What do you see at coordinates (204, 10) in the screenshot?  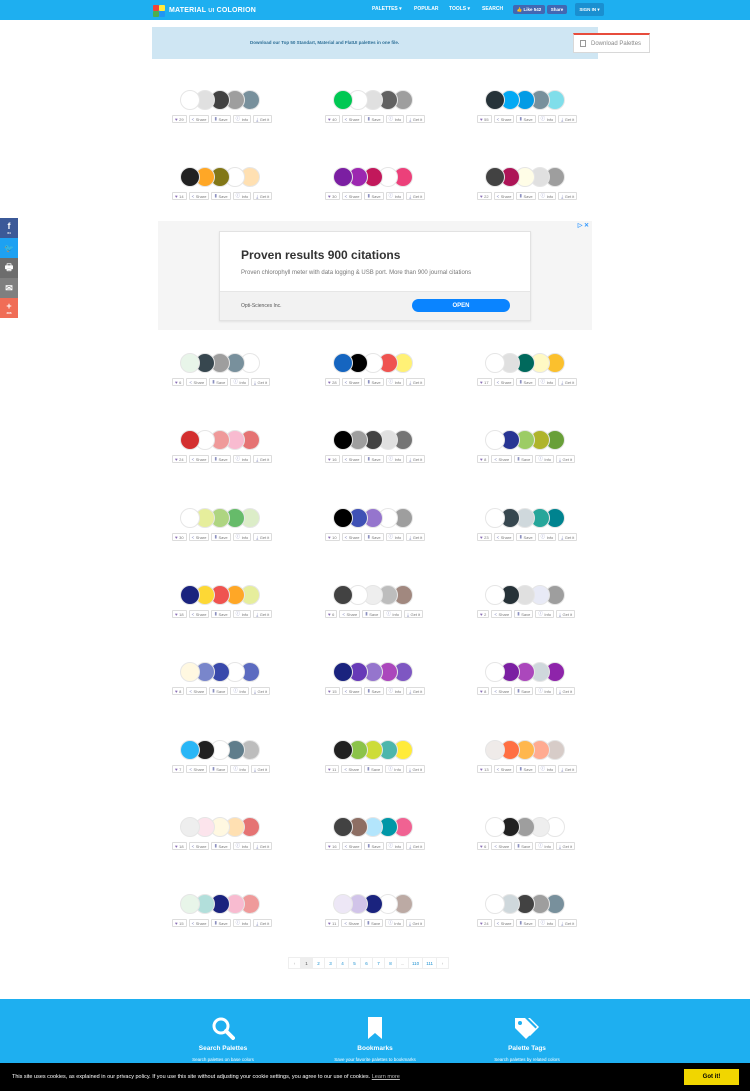 I see `brand: MATERIAL UI COLORION` at bounding box center [204, 10].